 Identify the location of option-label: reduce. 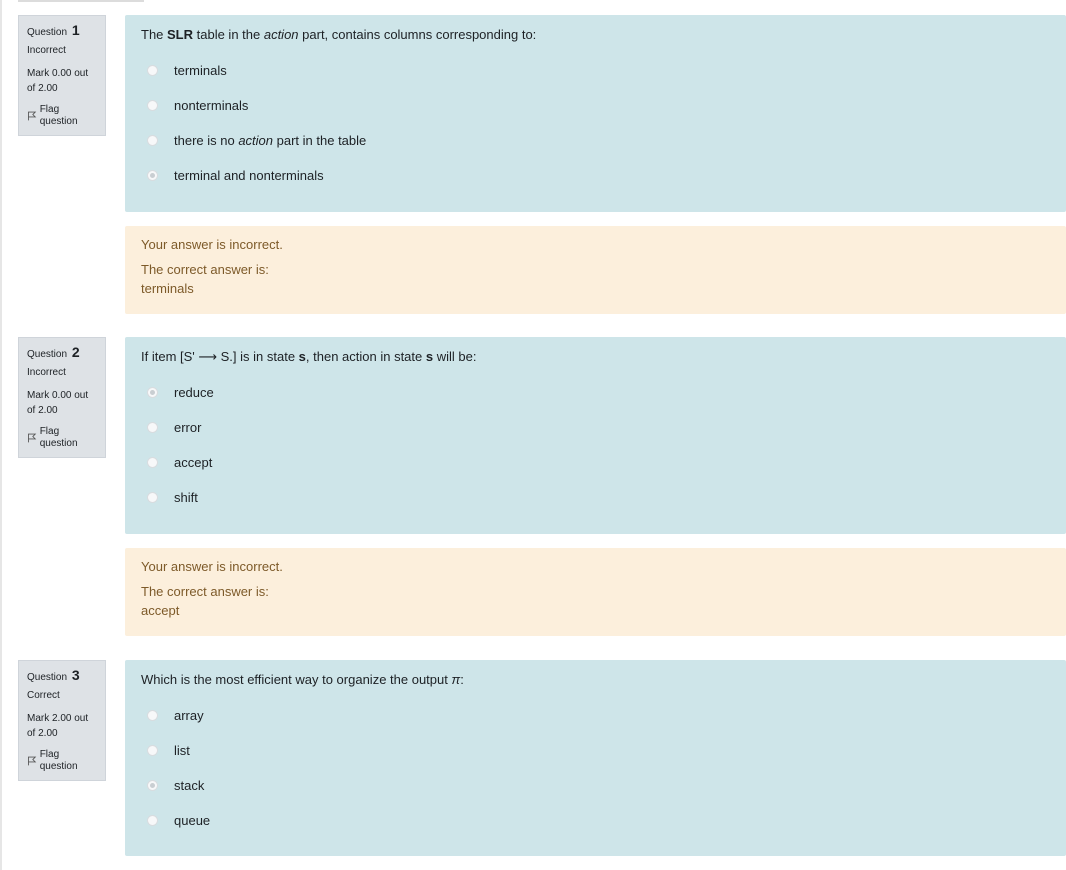
(194, 392).